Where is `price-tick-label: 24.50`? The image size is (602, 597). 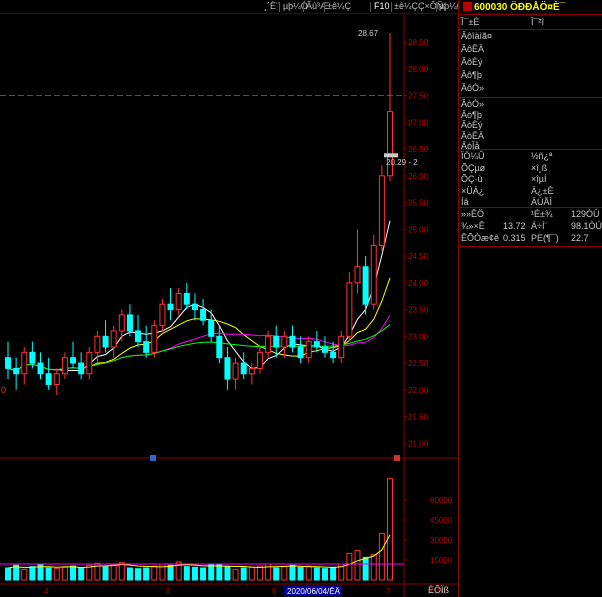
price-tick-label: 24.50 is located at coordinates (418, 256).